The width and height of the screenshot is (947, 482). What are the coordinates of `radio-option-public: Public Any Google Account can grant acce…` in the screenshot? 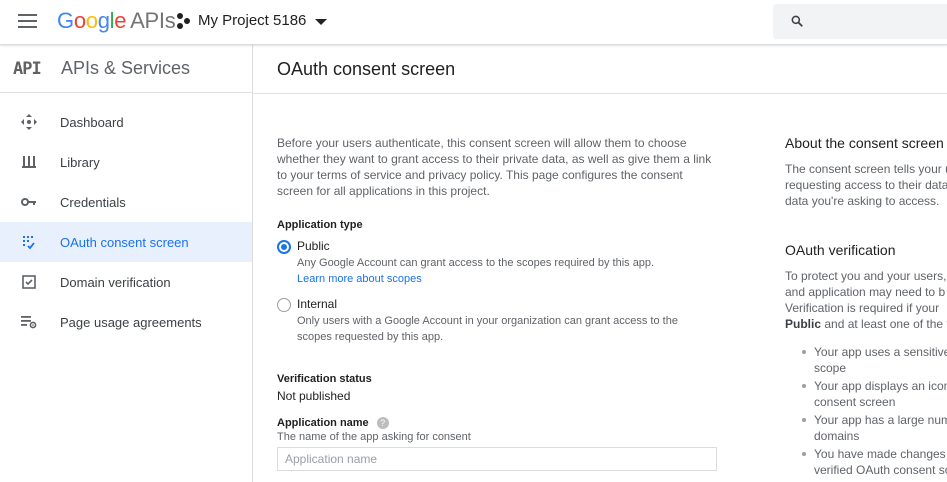 It's located at (497, 262).